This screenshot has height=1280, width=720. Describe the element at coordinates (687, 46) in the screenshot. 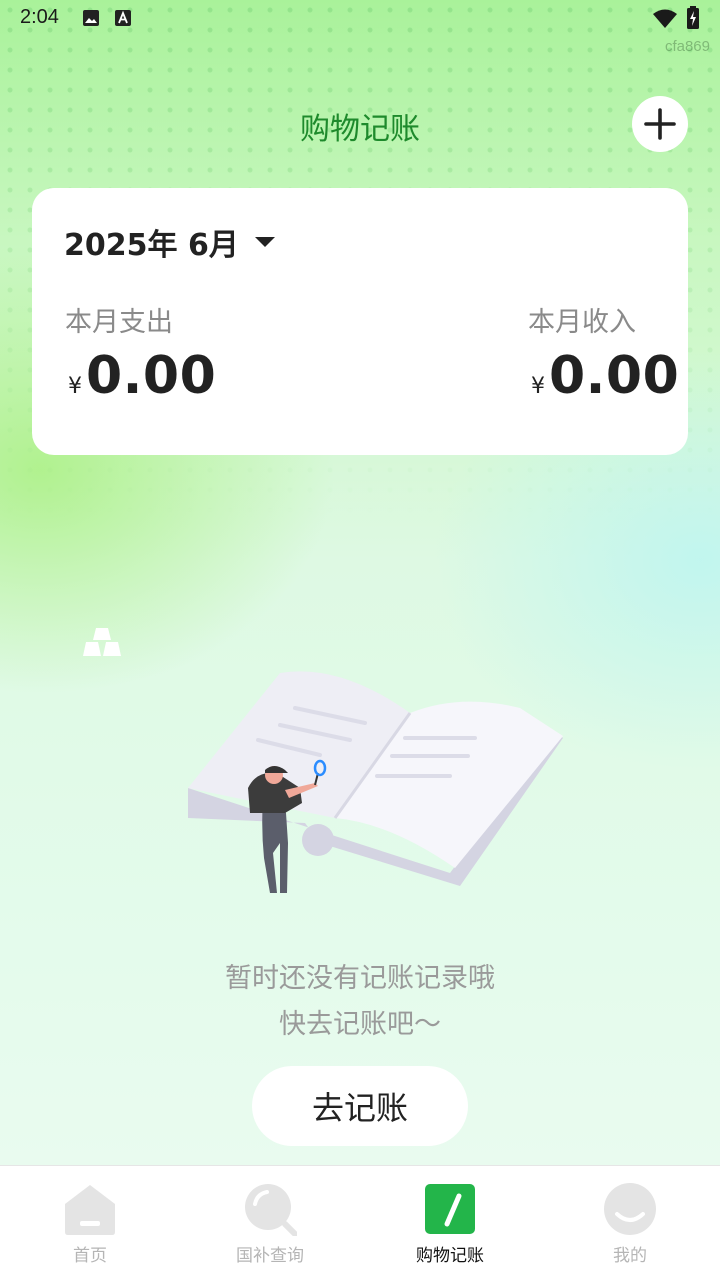

I see `device-watermark: cfa869` at that location.